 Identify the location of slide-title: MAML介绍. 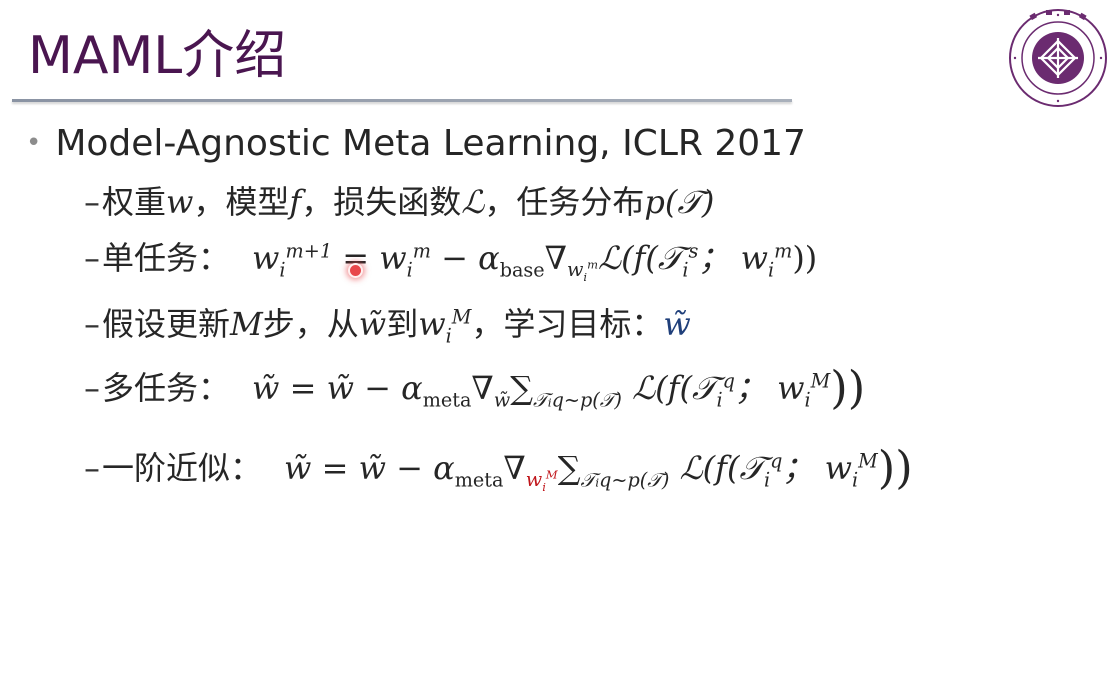
(157, 56).